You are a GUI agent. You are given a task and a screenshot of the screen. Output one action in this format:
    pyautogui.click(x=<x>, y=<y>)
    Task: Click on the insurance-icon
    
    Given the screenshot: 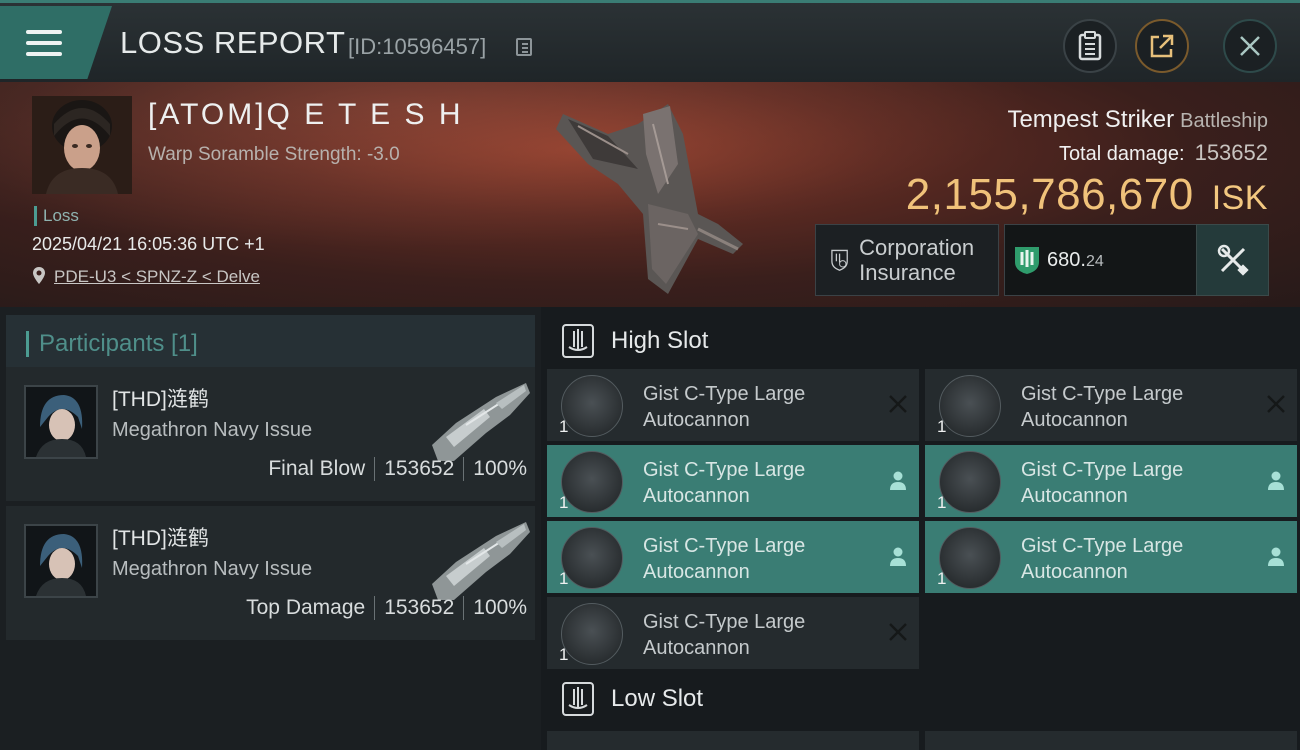 What is the action you would take?
    pyautogui.click(x=839, y=260)
    